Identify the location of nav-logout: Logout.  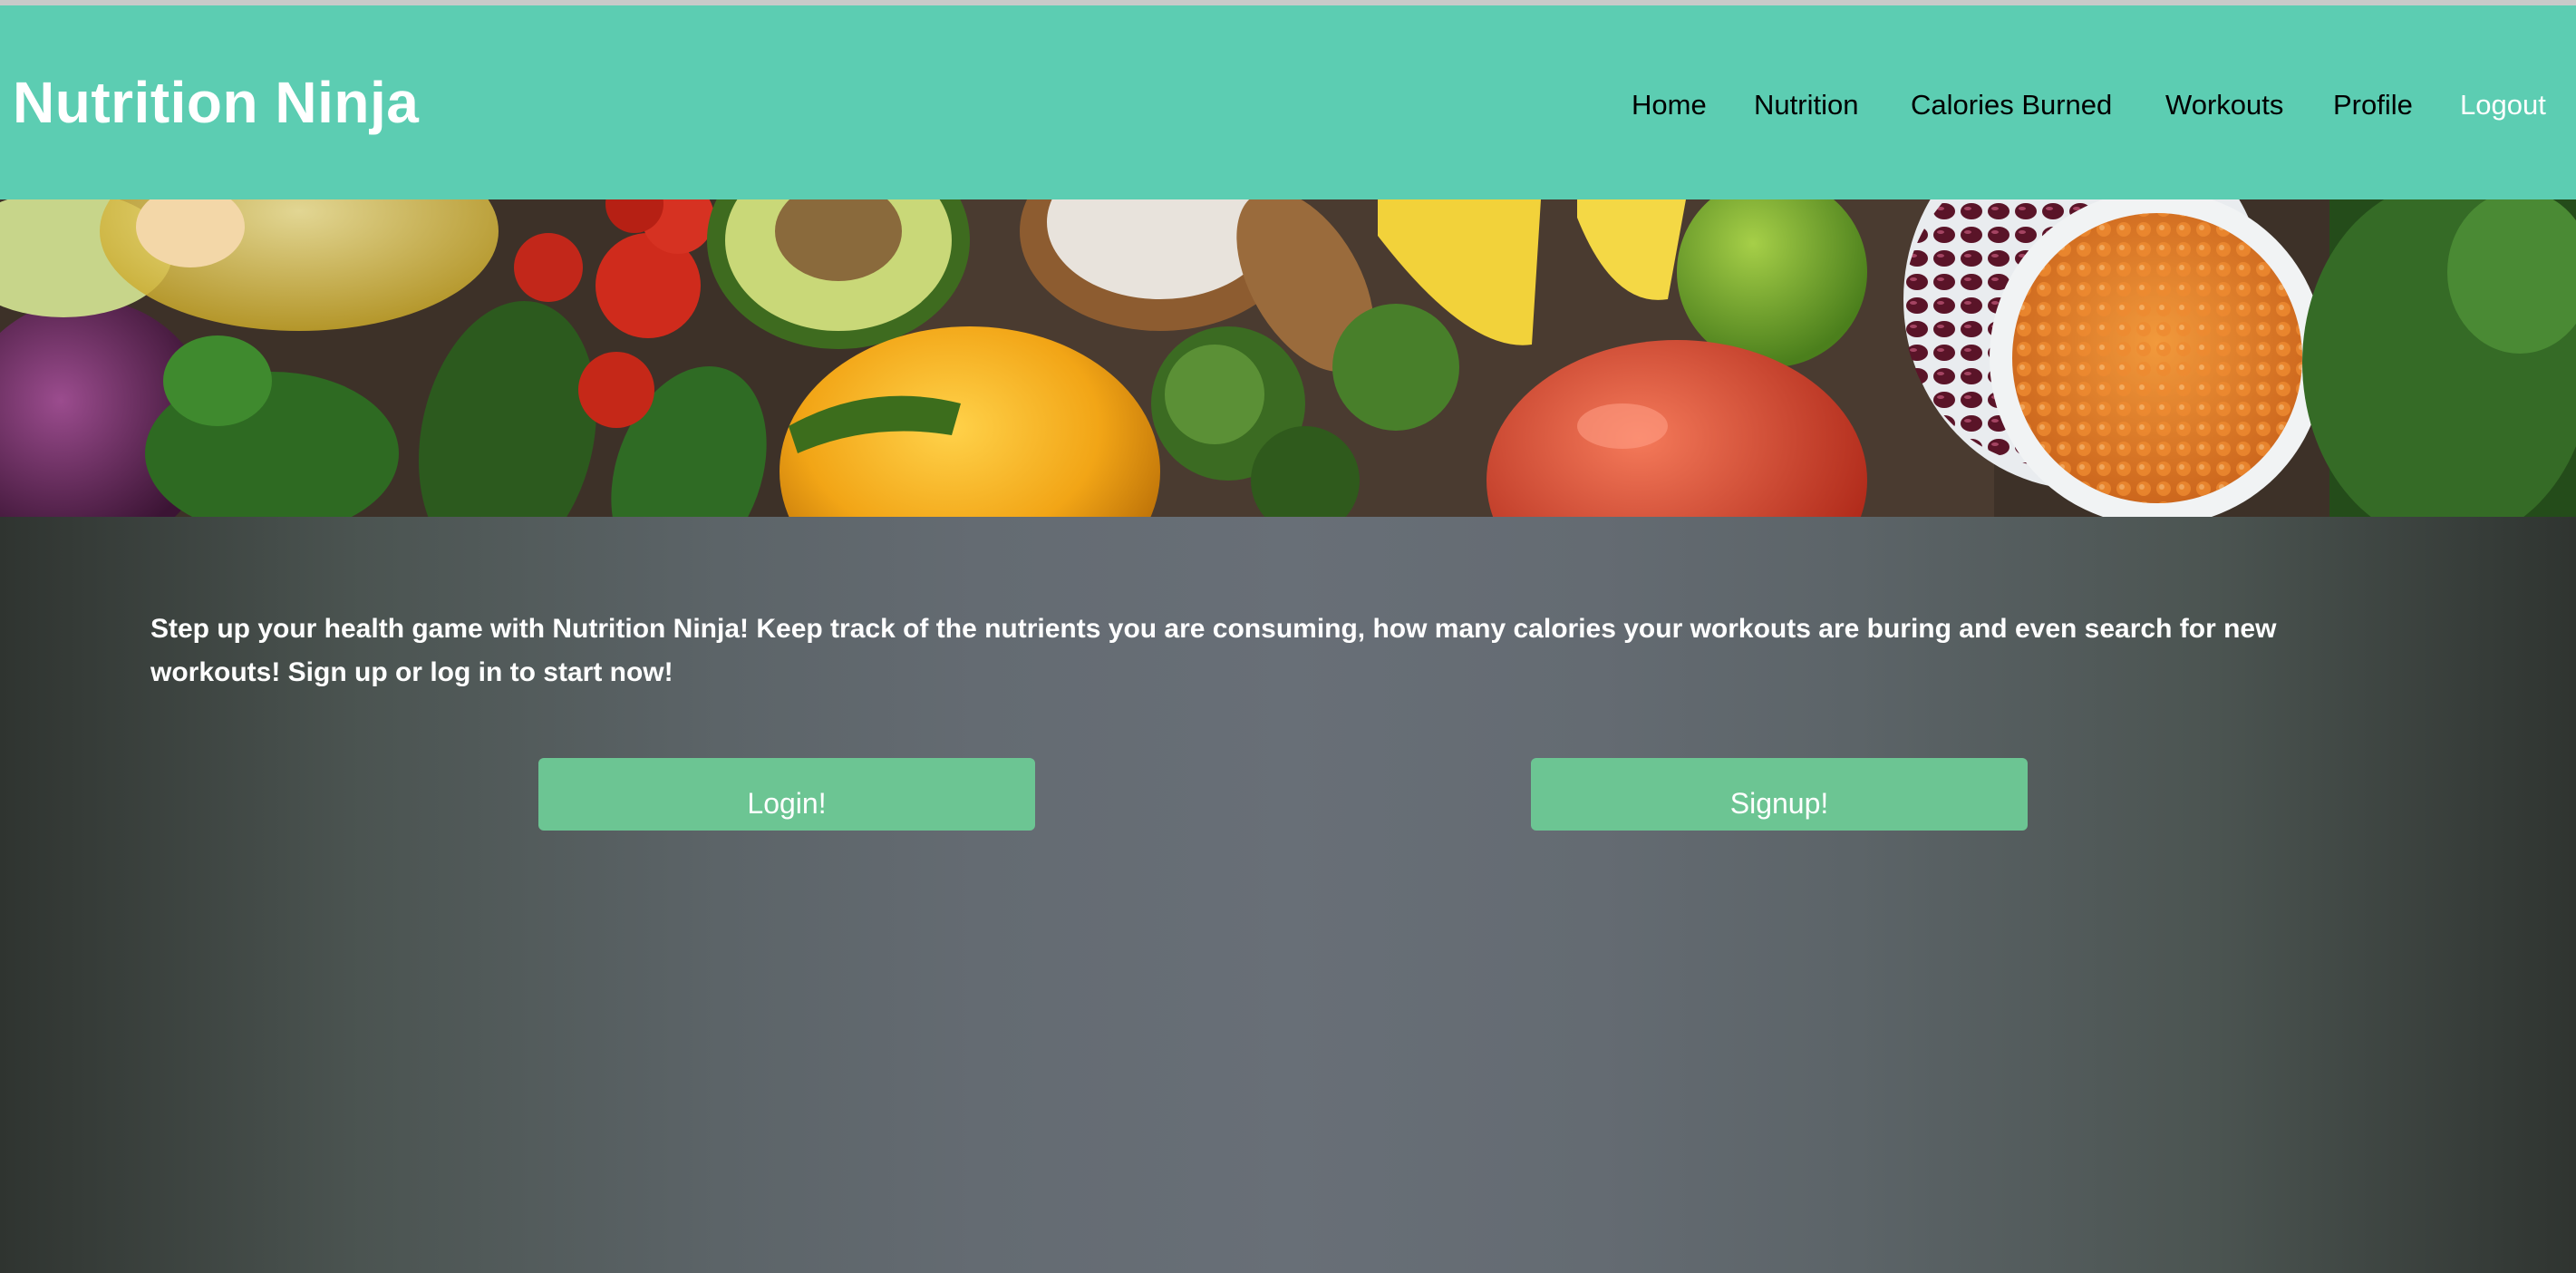
(2503, 105).